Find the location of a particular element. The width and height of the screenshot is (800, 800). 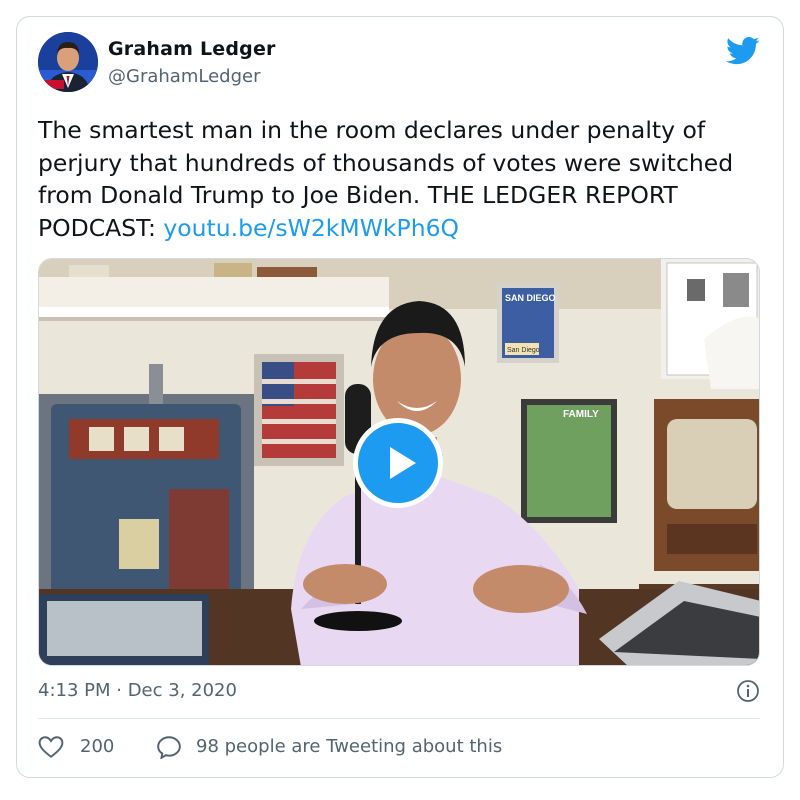

play-button is located at coordinates (398, 463).